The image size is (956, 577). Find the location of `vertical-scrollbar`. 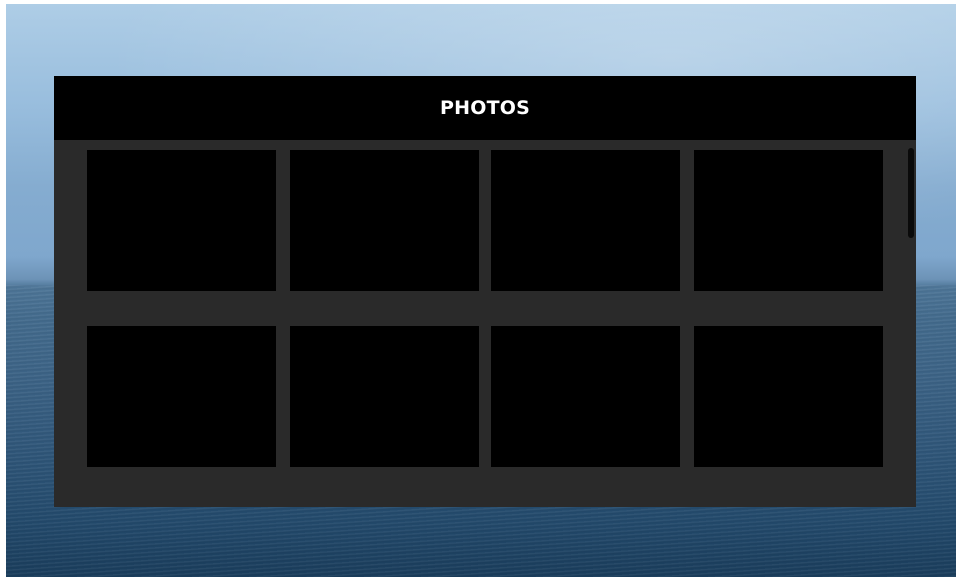

vertical-scrollbar is located at coordinates (911, 193).